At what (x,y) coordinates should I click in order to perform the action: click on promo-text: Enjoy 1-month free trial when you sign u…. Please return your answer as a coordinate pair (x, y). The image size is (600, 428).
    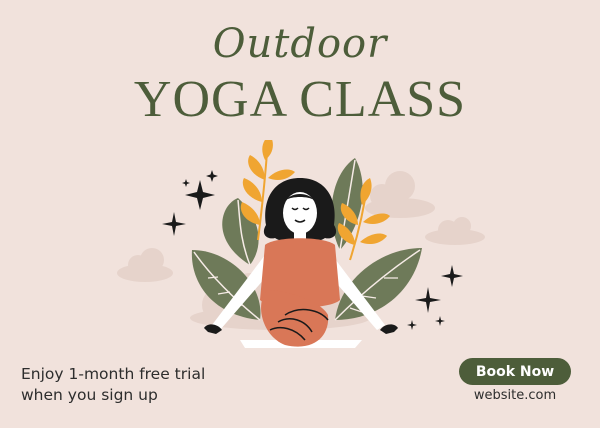
    Looking at the image, I should click on (113, 385).